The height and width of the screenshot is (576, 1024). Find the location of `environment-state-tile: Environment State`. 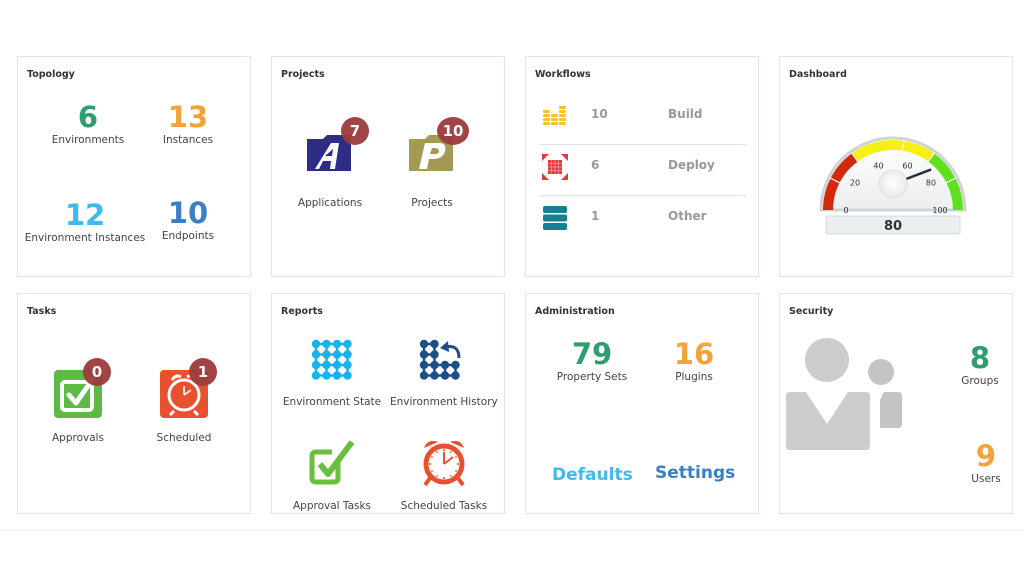

environment-state-tile: Environment State is located at coordinates (332, 373).